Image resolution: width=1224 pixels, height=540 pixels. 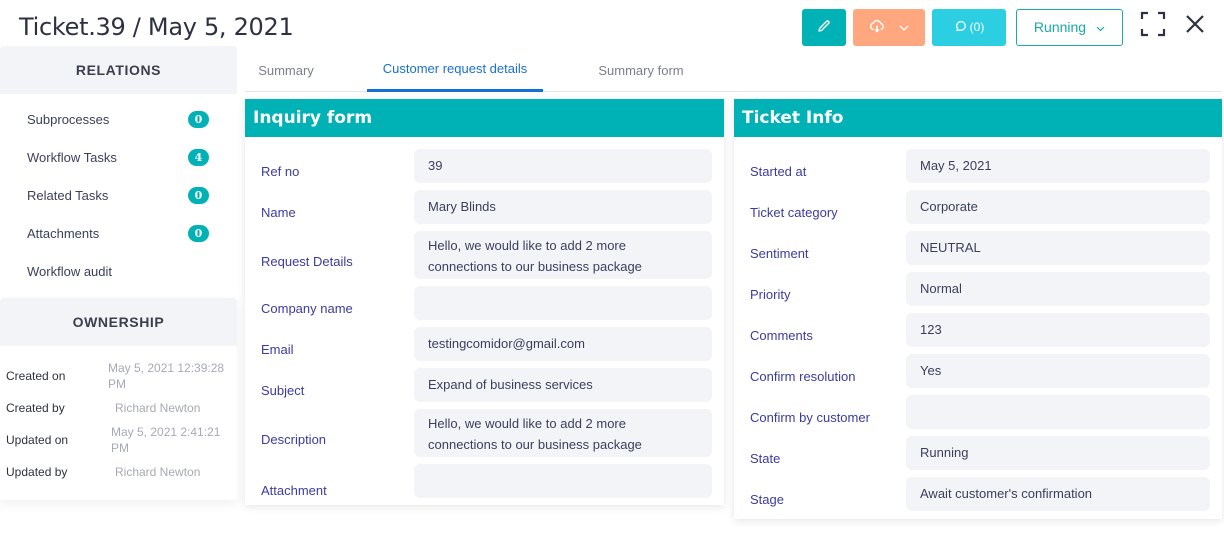 What do you see at coordinates (283, 390) in the screenshot?
I see `subject-label: Subject` at bounding box center [283, 390].